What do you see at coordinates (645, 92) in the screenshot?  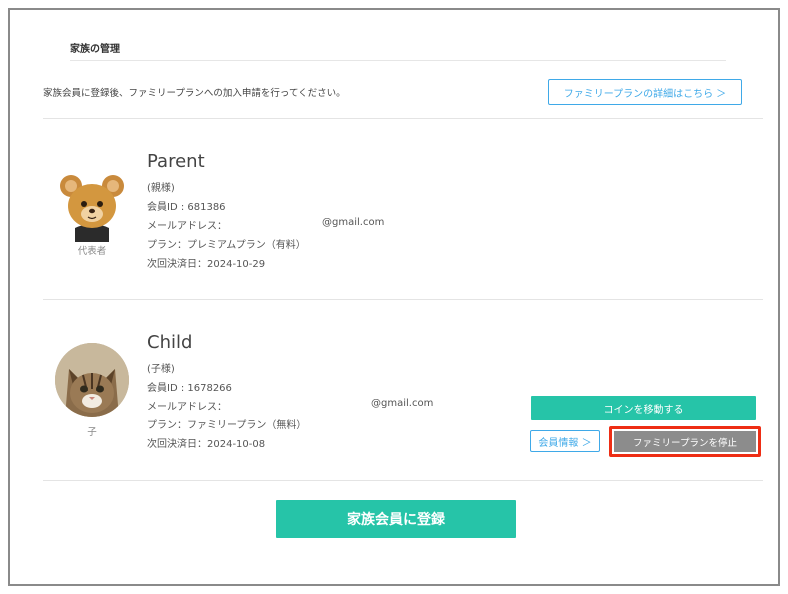 I see `family-plan-details-link: ファミリープランの詳細はこちら ＞` at bounding box center [645, 92].